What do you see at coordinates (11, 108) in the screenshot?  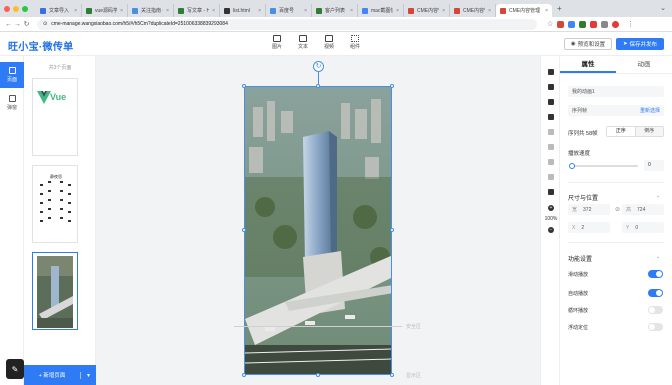 I see `rail-item-label: 弹窗` at bounding box center [11, 108].